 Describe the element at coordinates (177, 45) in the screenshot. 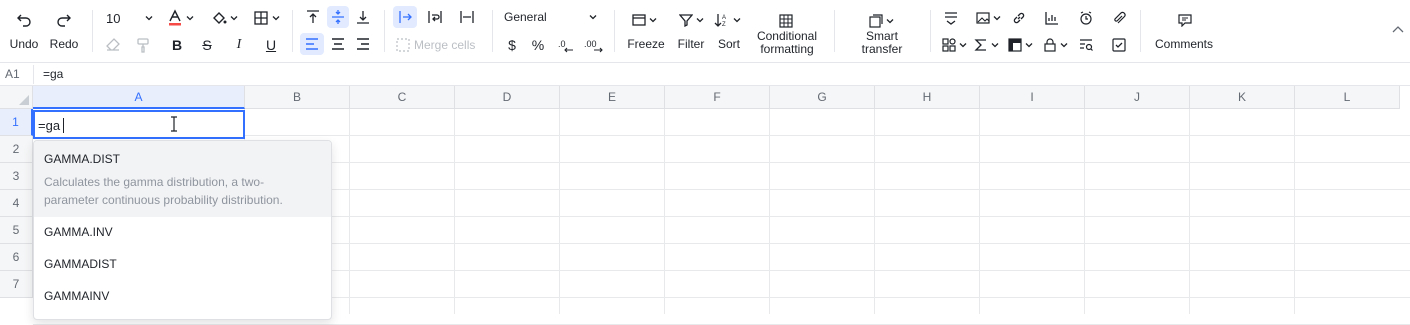

I see `bold-button: B` at that location.